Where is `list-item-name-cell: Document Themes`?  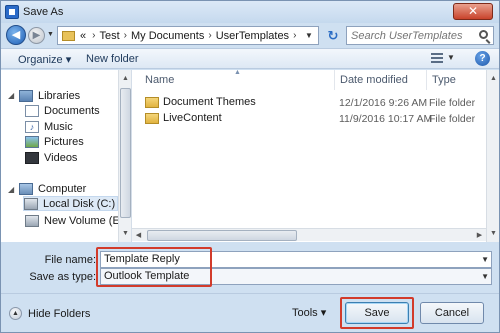 list-item-name-cell: Document Themes is located at coordinates (200, 102).